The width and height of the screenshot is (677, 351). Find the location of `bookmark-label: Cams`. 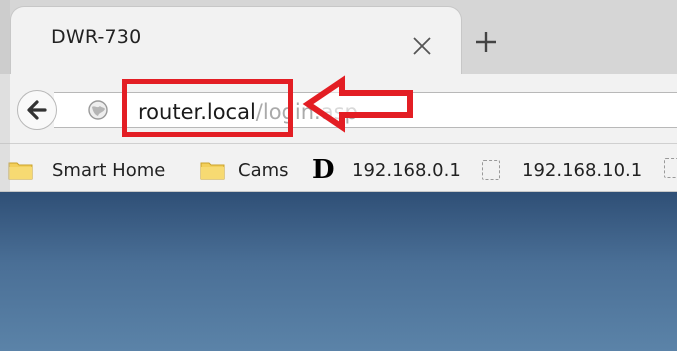

bookmark-label: Cams is located at coordinates (263, 170).